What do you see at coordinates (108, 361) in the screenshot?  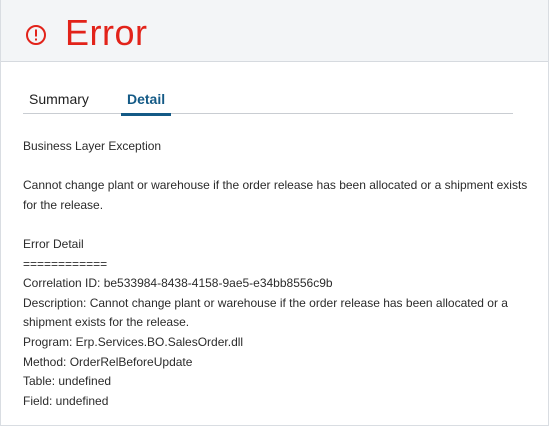 I see `method-name: Method: OrderRelBeforeUpdate` at bounding box center [108, 361].